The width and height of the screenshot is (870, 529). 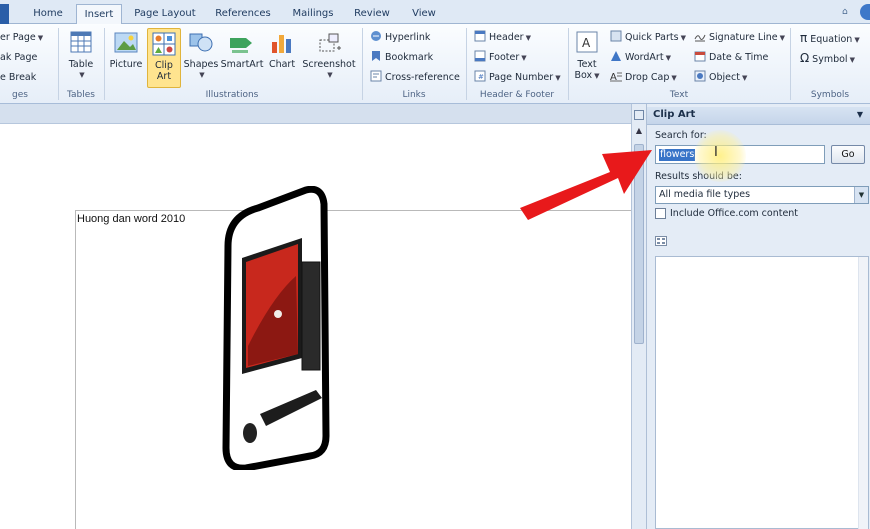 What do you see at coordinates (165, 14) in the screenshot?
I see `tab-page-layout: Page Layout` at bounding box center [165, 14].